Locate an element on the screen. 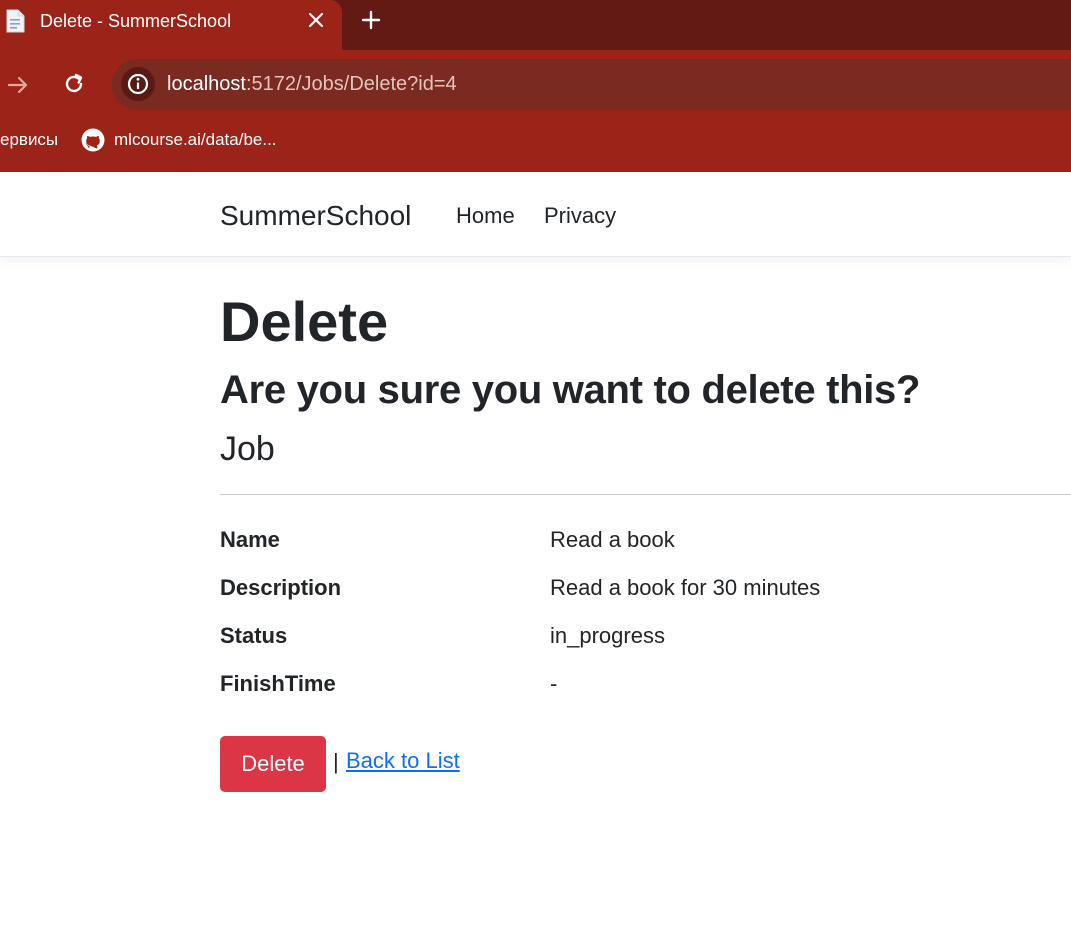 The width and height of the screenshot is (1071, 943). reload-icon is located at coordinates (74, 84).